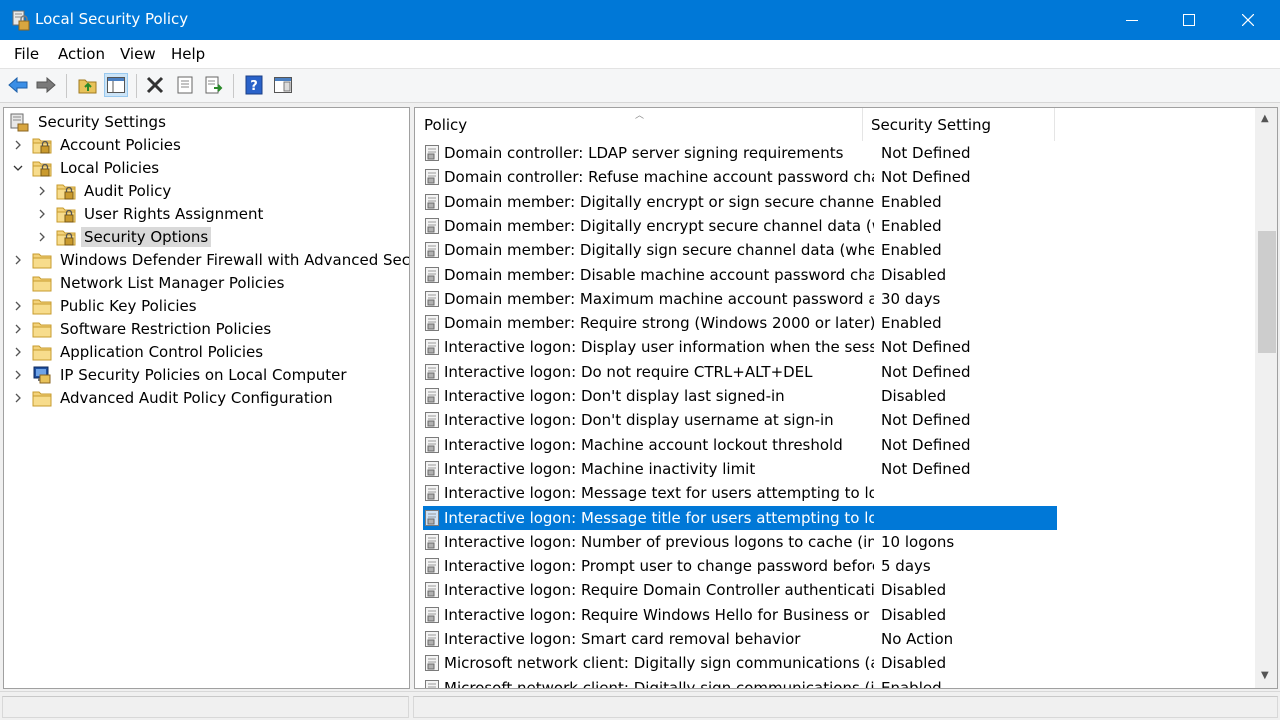  Describe the element at coordinates (26, 54) in the screenshot. I see `menu-file: File` at that location.